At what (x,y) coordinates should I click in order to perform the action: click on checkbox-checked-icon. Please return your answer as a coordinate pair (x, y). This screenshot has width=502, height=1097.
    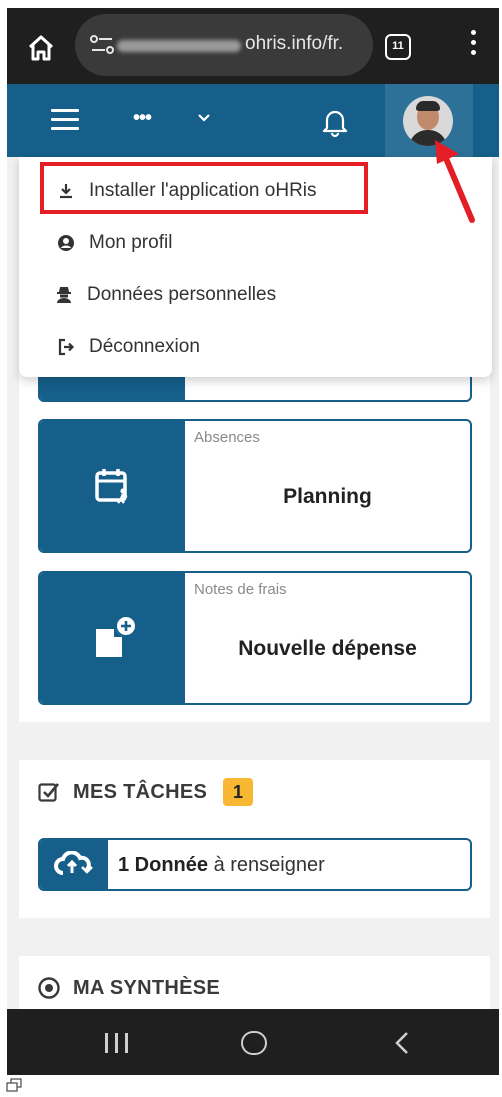
    Looking at the image, I should click on (48, 792).